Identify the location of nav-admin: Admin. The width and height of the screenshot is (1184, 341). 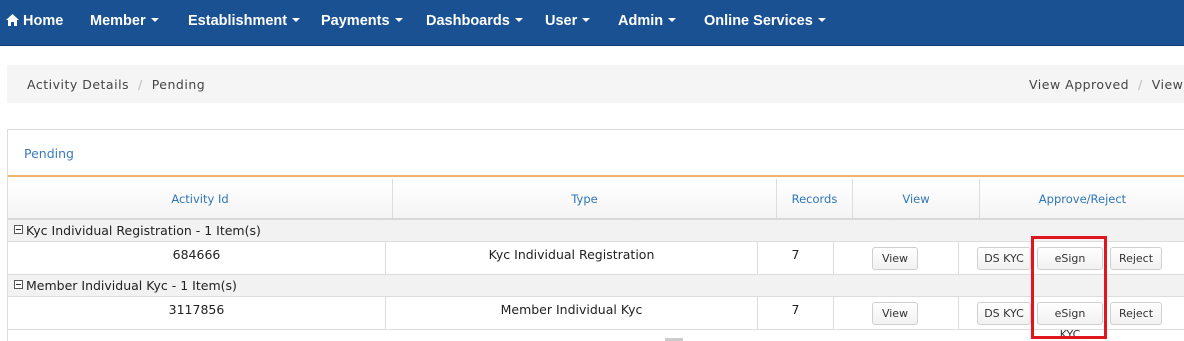
(647, 22).